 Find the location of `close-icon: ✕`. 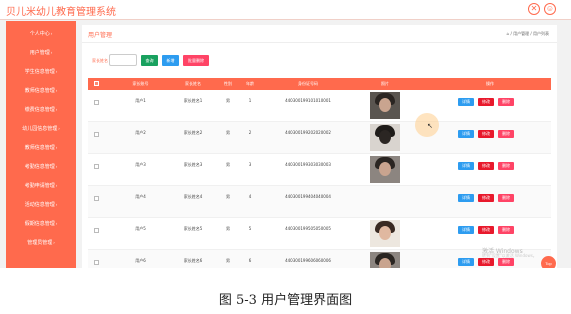

close-icon: ✕ is located at coordinates (534, 9).